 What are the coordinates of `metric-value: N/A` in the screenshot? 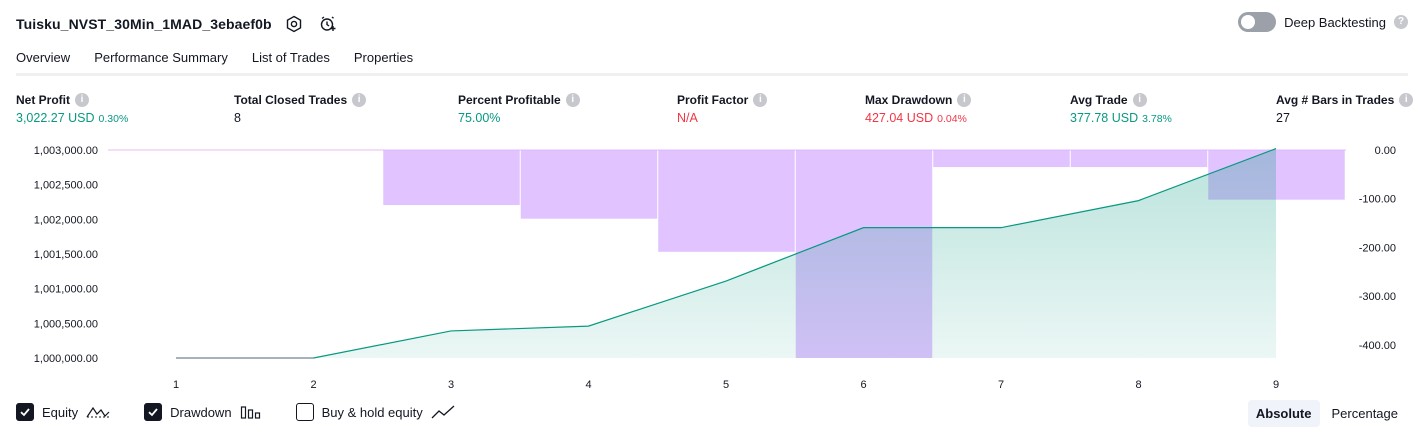 It's located at (687, 118).